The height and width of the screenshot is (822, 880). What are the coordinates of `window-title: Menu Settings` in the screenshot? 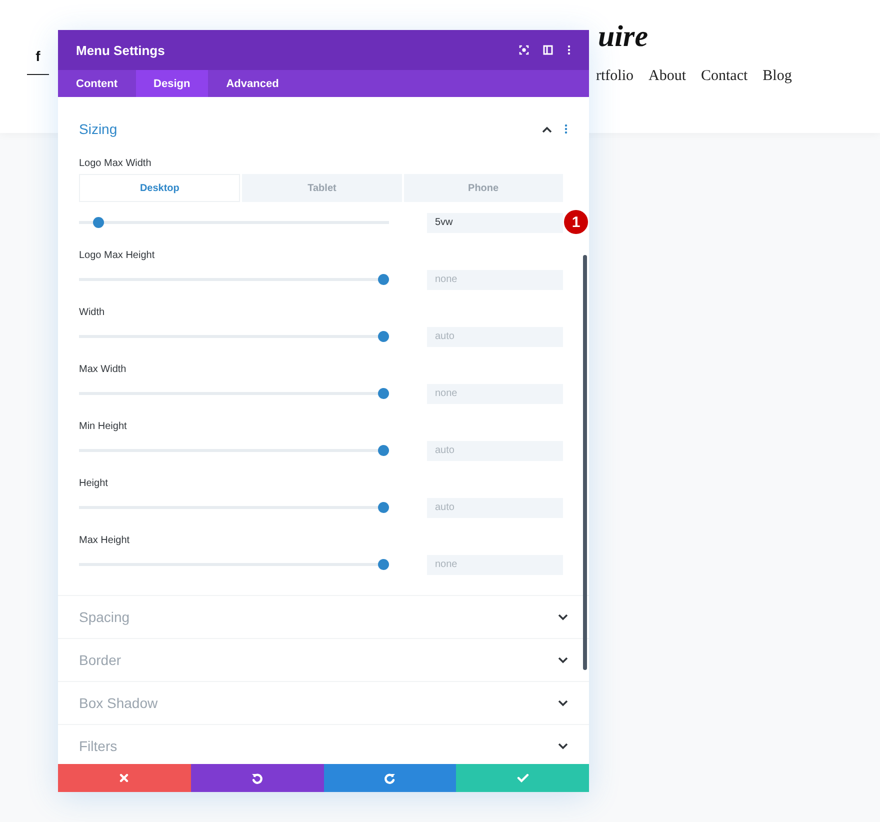 It's located at (121, 50).